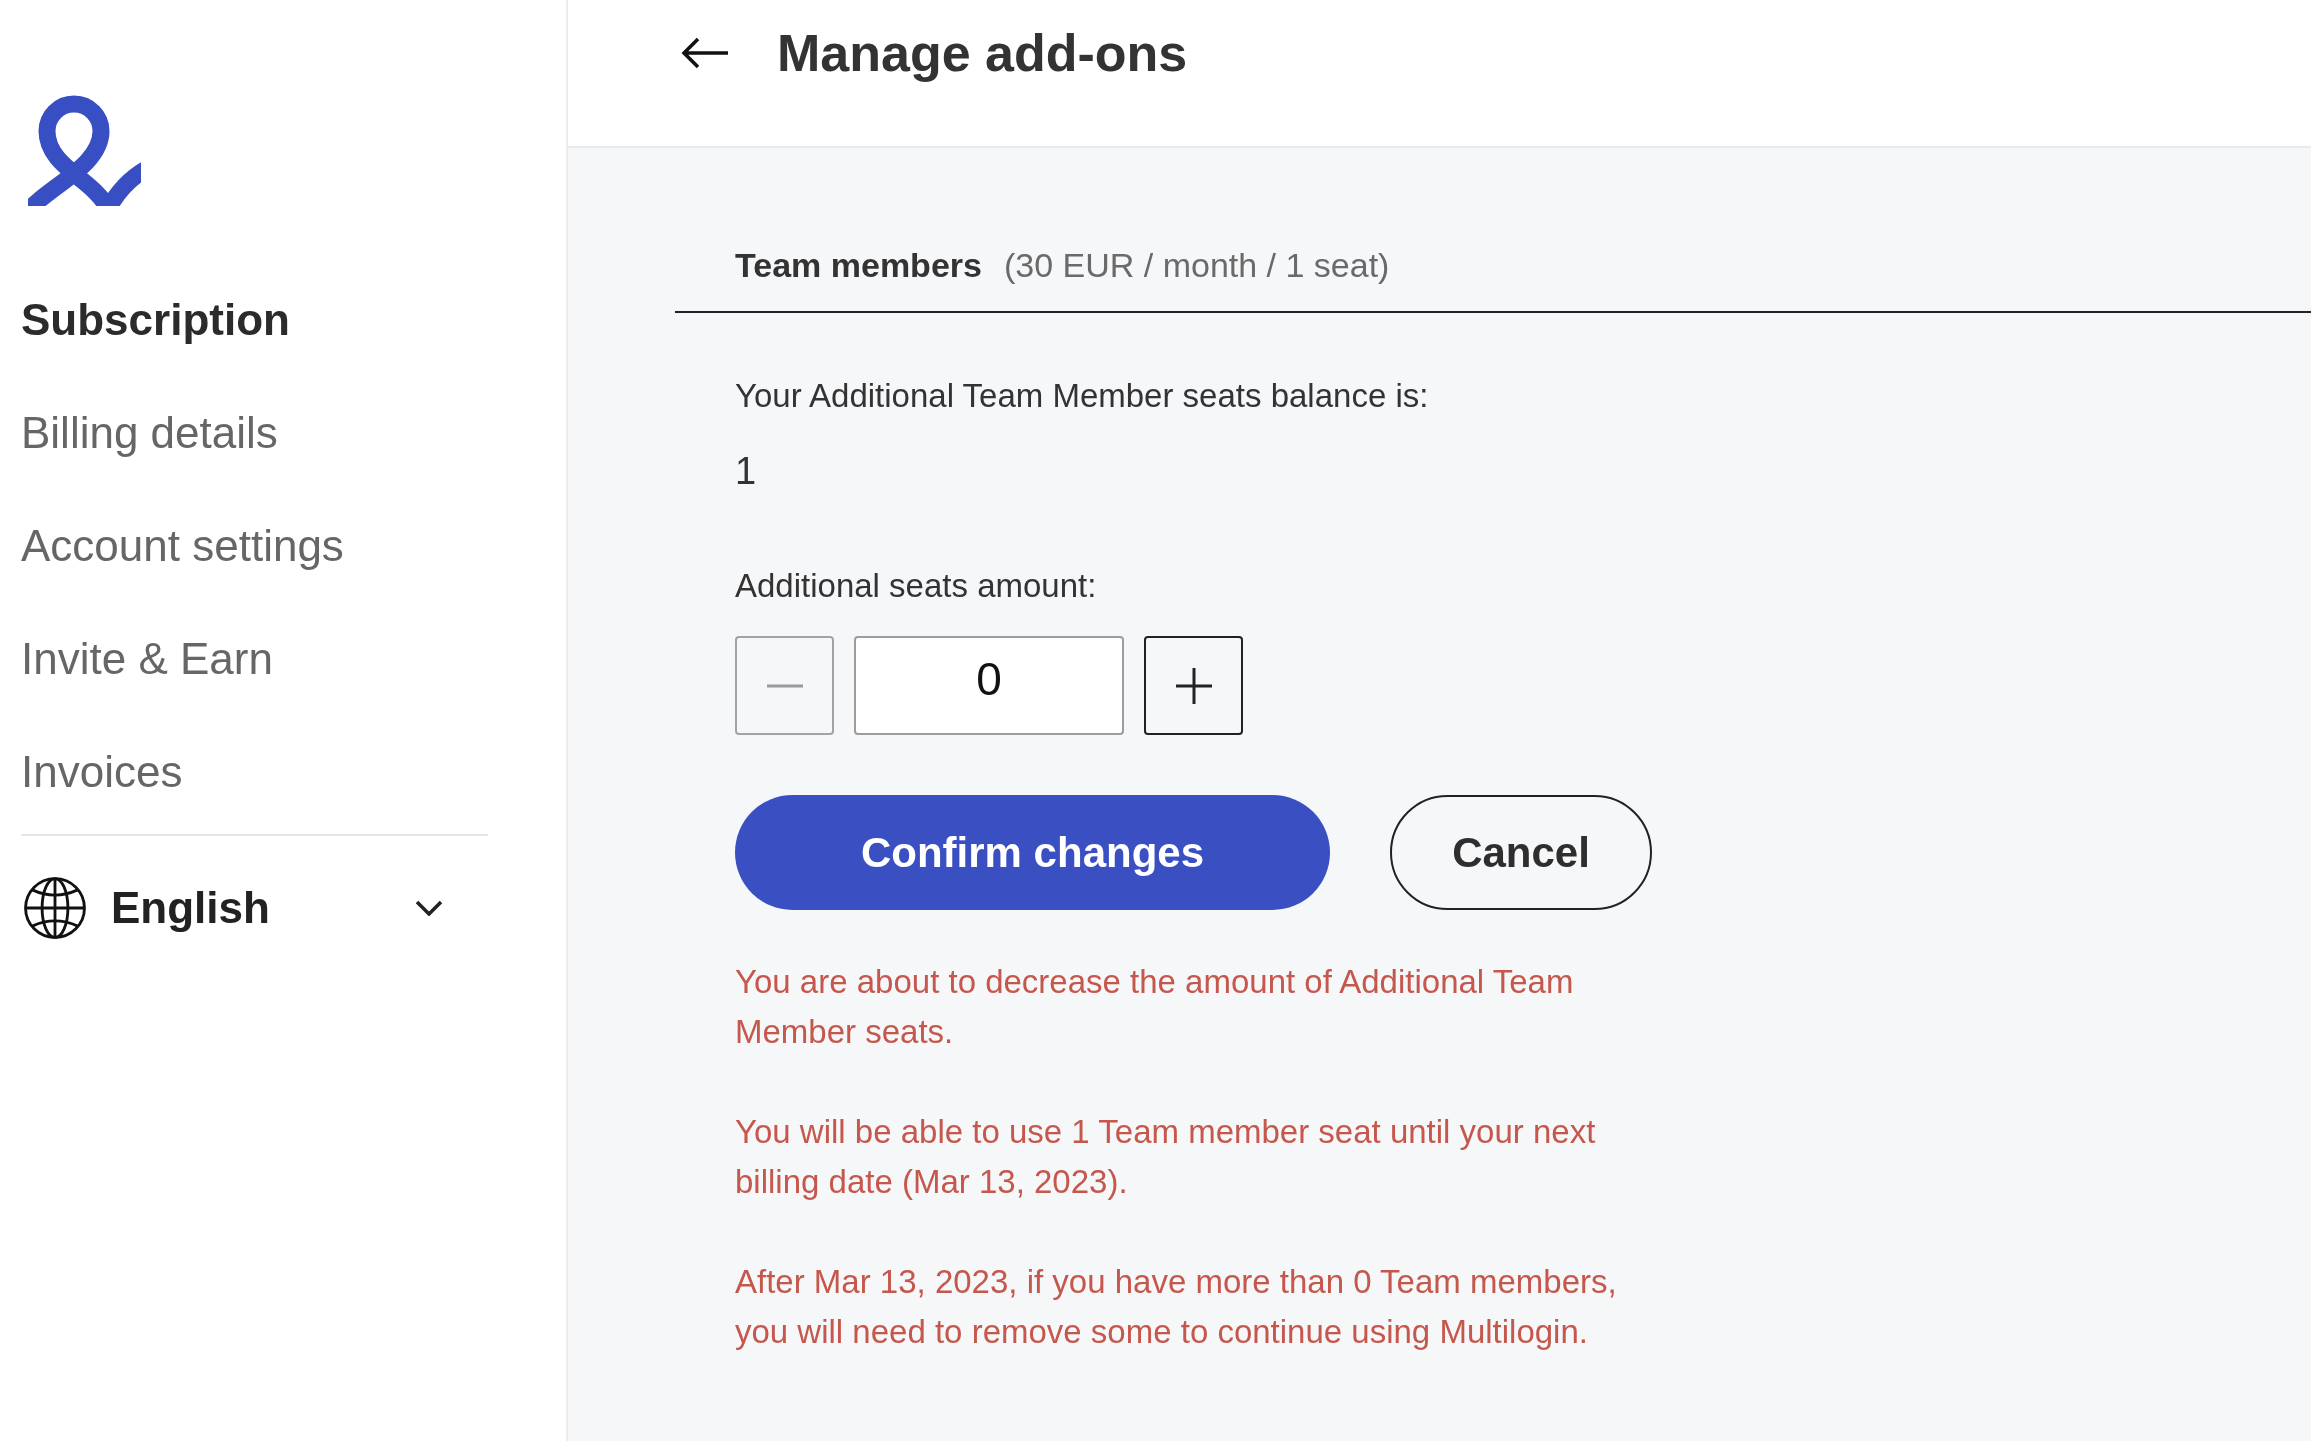 This screenshot has height=1441, width=2311. Describe the element at coordinates (155, 319) in the screenshot. I see `sidebar-link: Subscription` at that location.